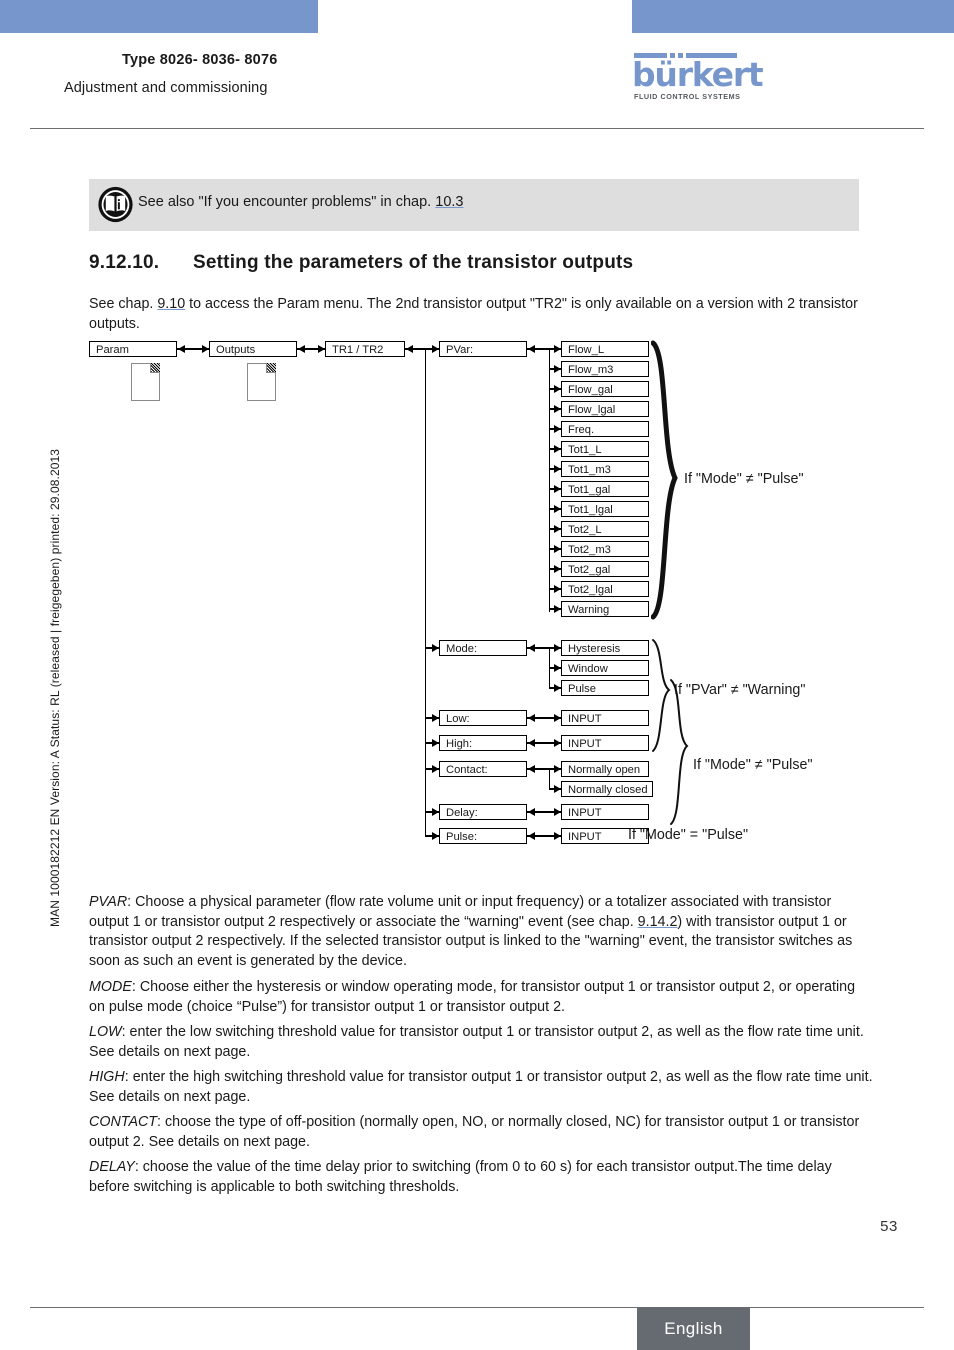  What do you see at coordinates (607, 789) in the screenshot?
I see `diagram-option-normally-closed: Normally closed` at bounding box center [607, 789].